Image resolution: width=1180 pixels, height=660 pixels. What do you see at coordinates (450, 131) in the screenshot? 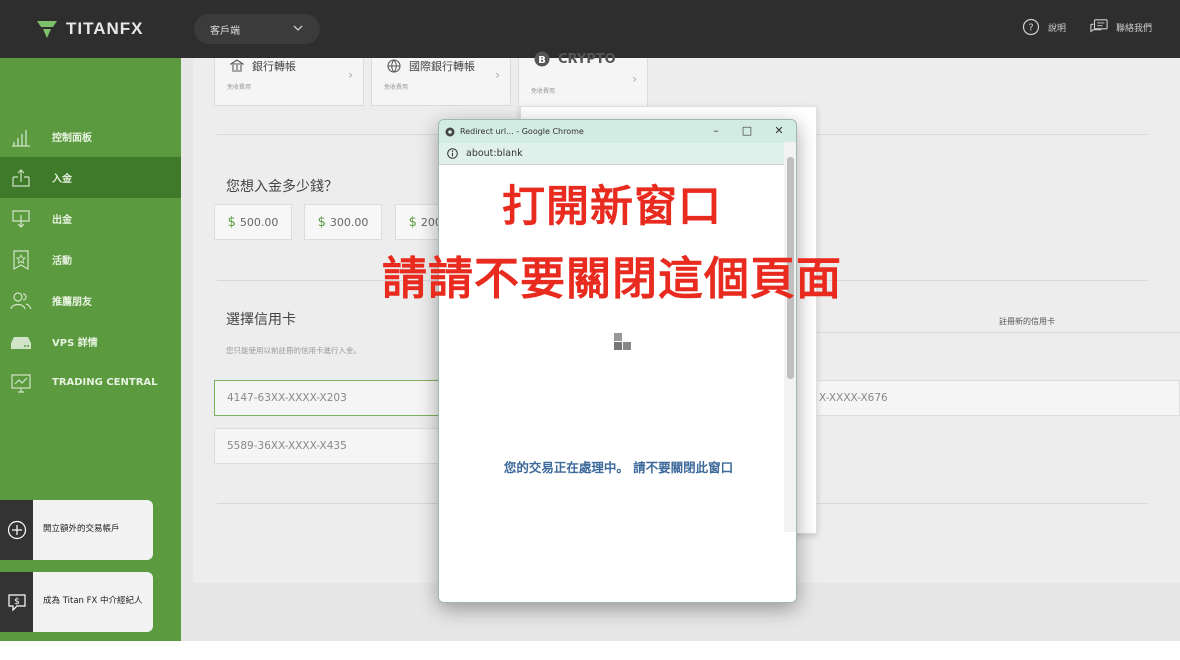
I see `chrome-icon` at bounding box center [450, 131].